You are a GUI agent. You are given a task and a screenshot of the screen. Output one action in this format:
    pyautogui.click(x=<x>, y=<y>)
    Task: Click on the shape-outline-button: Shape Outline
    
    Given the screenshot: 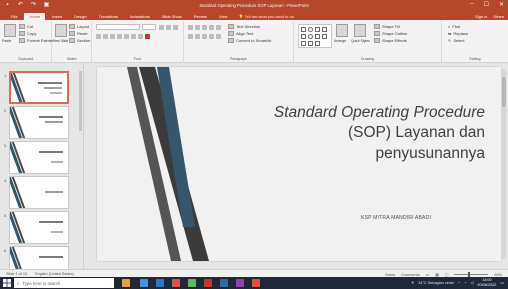 What is the action you would take?
    pyautogui.click(x=390, y=33)
    